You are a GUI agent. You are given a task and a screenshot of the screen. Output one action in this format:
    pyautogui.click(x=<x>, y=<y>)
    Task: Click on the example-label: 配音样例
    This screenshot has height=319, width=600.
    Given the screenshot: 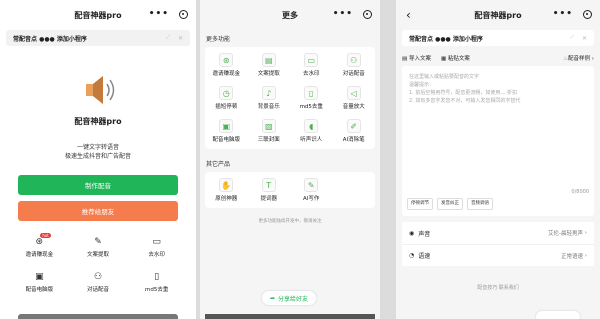 What is the action you would take?
    pyautogui.click(x=579, y=59)
    